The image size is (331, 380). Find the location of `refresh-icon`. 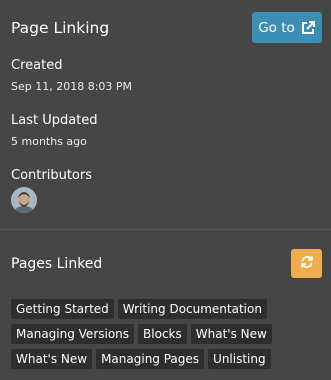

refresh-icon is located at coordinates (307, 263).